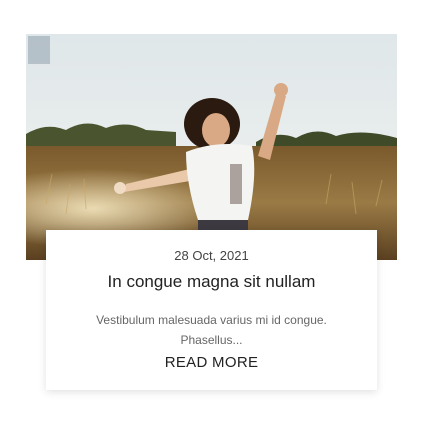 The width and height of the screenshot is (421, 425). Describe the element at coordinates (211, 255) in the screenshot. I see `post-date: 28 Oct, 2021` at that location.